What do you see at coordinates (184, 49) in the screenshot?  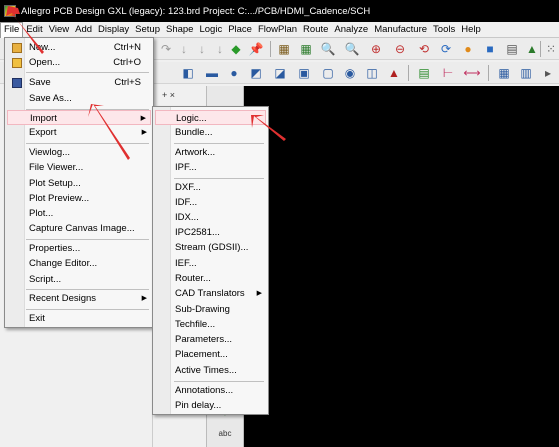 I see `step-icon: ↓` at bounding box center [184, 49].